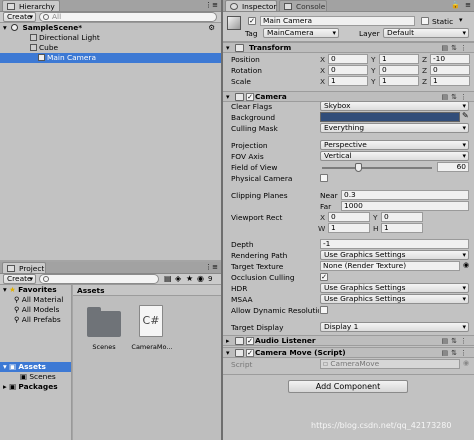  What do you see at coordinates (250, 353) in the screenshot?
I see `camera-move-enabled-checkbox: ✓` at bounding box center [250, 353].